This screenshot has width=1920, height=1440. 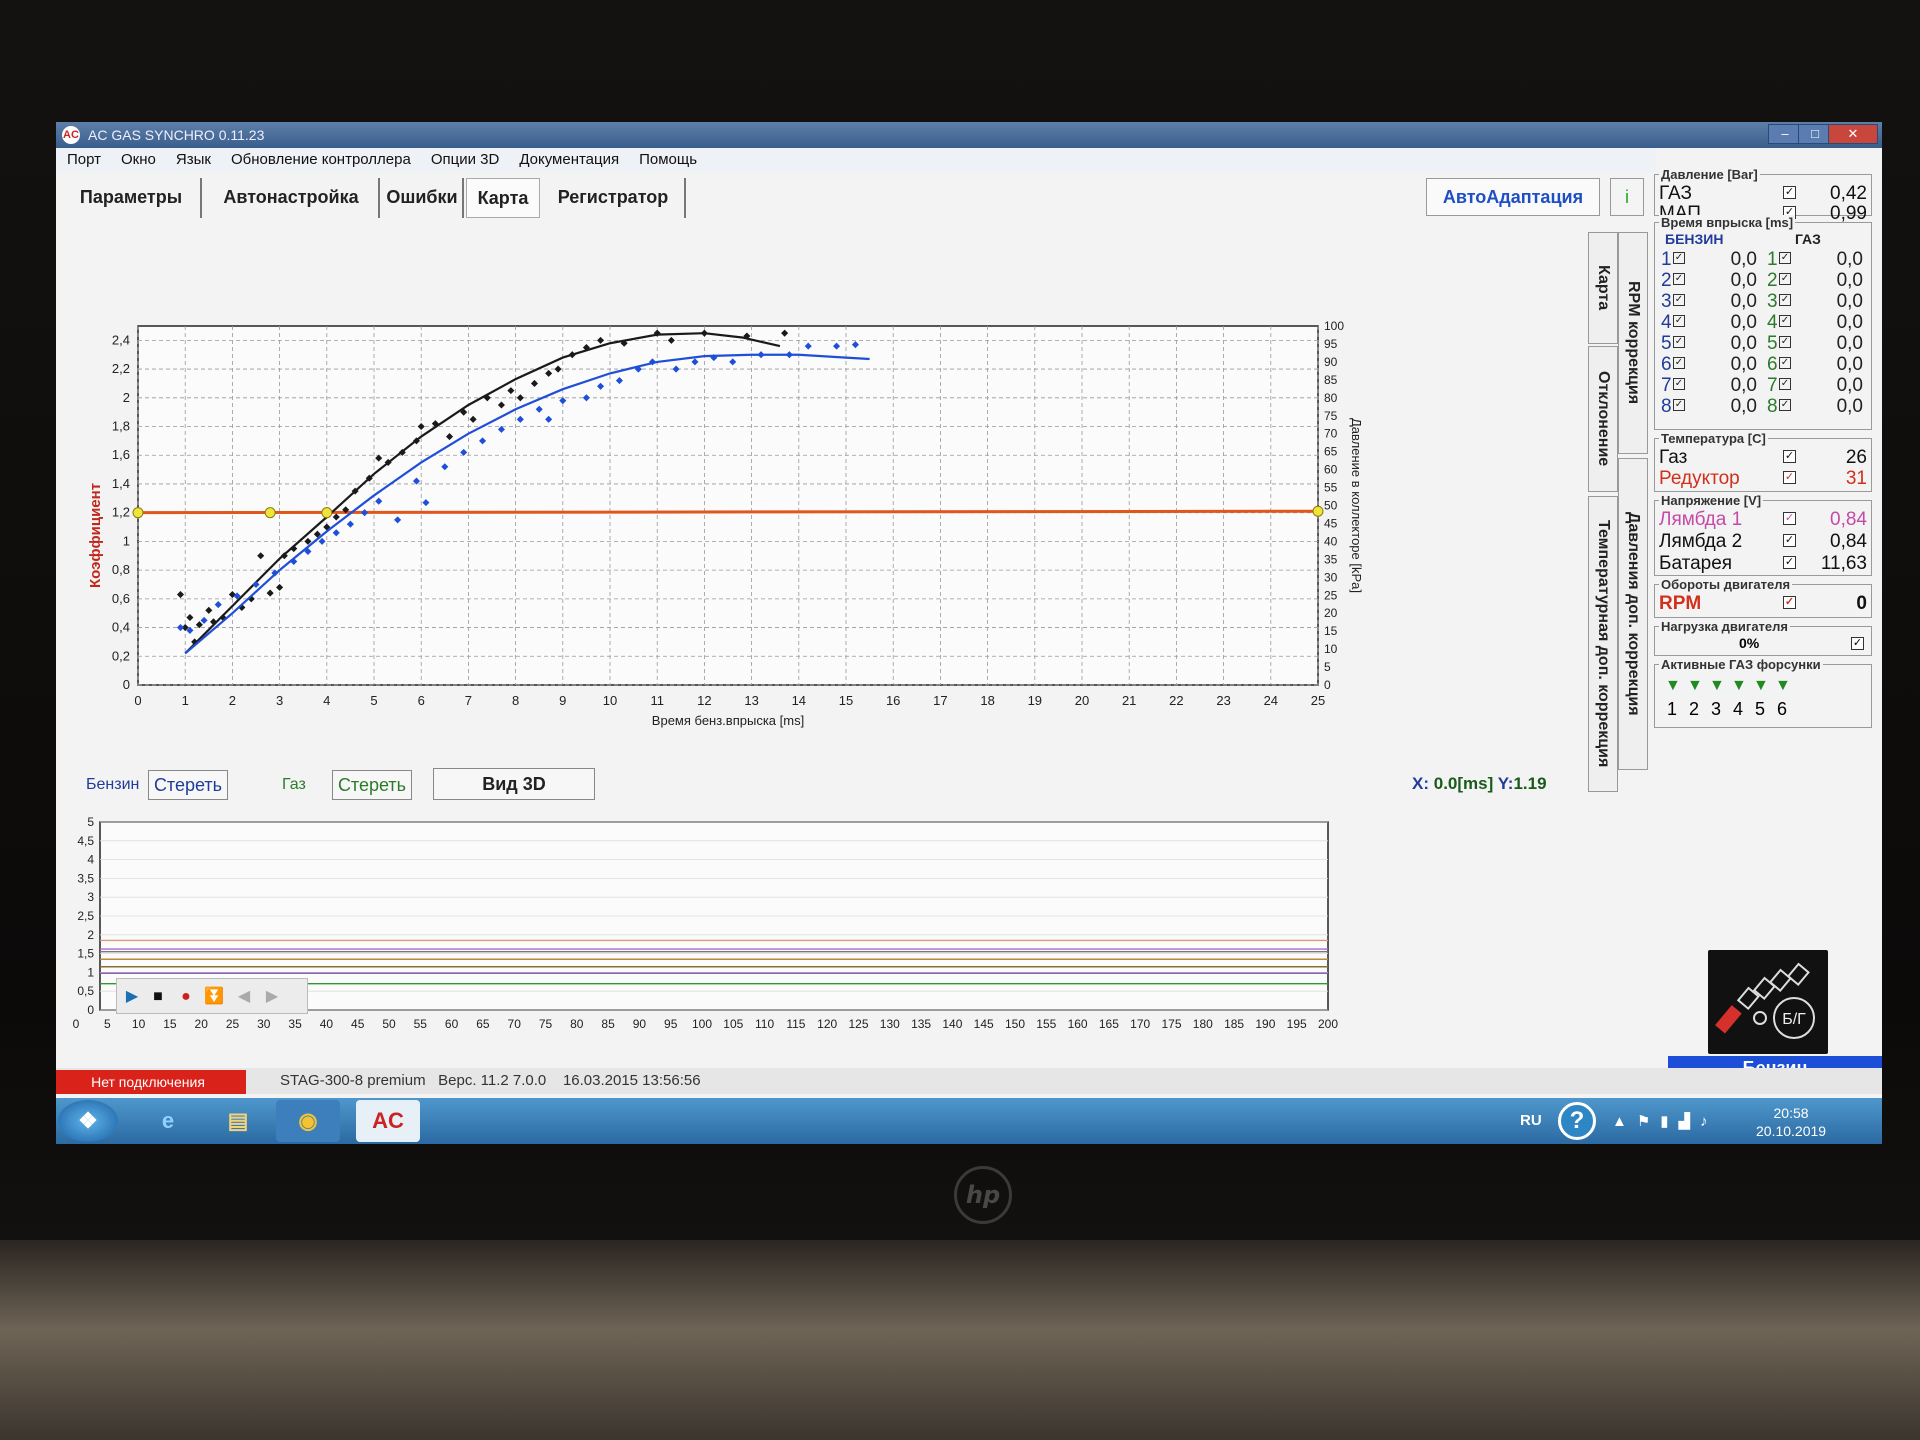 I want to click on fuel-switch-button: Б/Г, so click(x=1768, y=1002).